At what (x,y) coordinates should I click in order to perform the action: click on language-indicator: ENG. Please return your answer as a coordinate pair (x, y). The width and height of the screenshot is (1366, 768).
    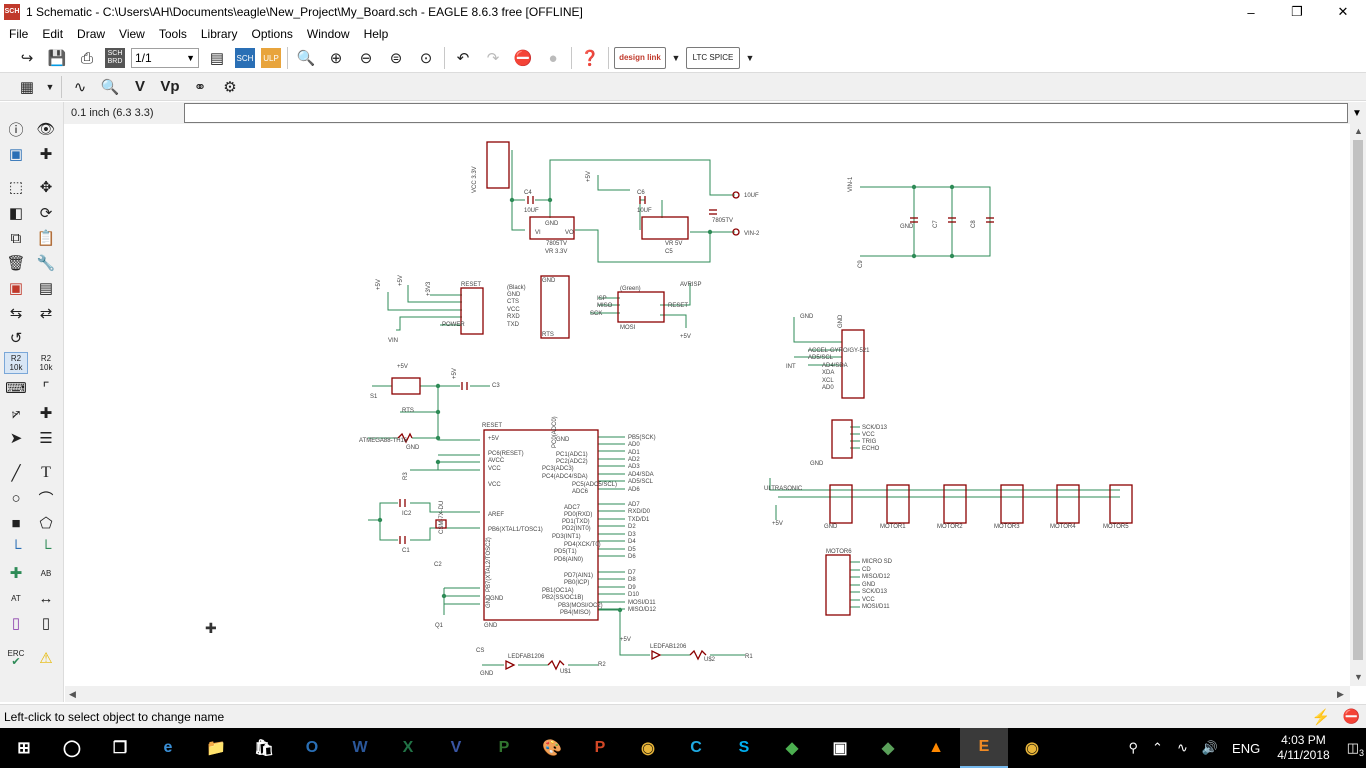
    Looking at the image, I should click on (1246, 748).